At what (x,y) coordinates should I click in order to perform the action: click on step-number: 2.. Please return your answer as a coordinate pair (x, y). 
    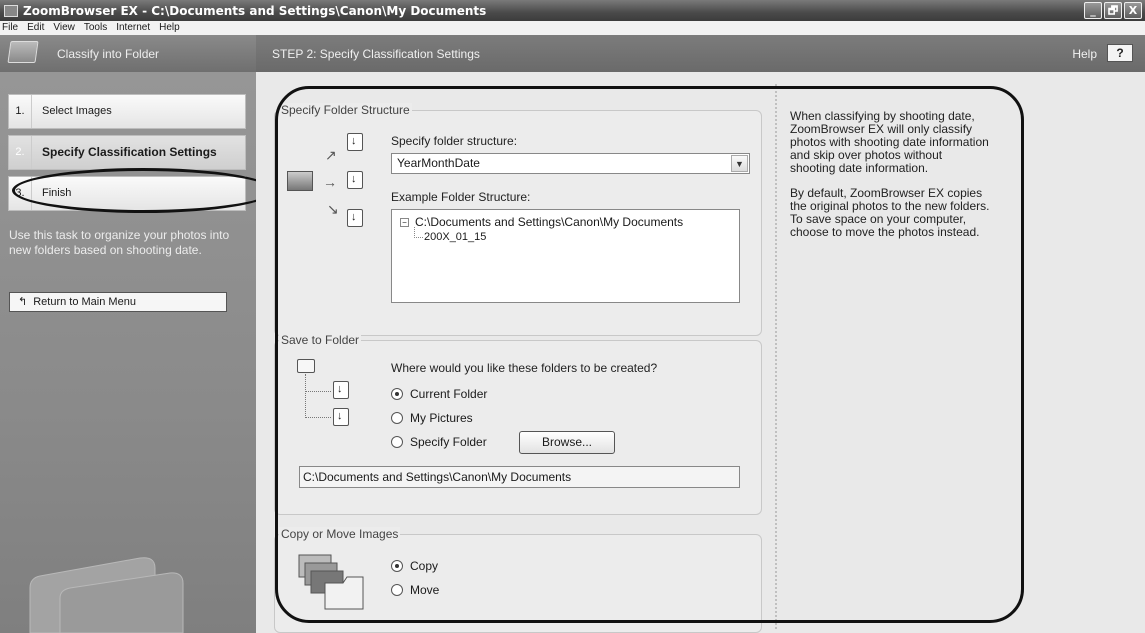
    Looking at the image, I should click on (20, 152).